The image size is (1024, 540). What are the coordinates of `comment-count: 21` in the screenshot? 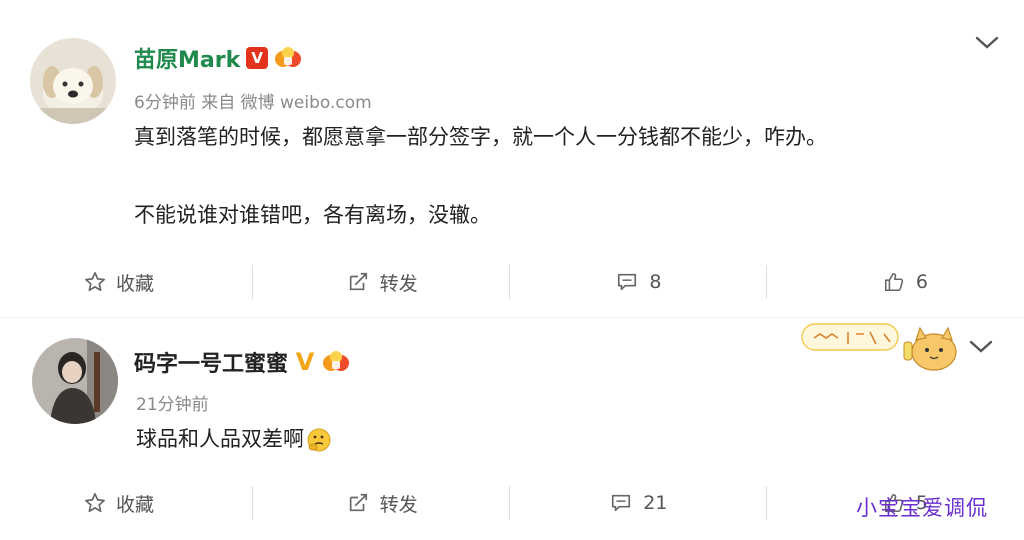 It's located at (655, 503).